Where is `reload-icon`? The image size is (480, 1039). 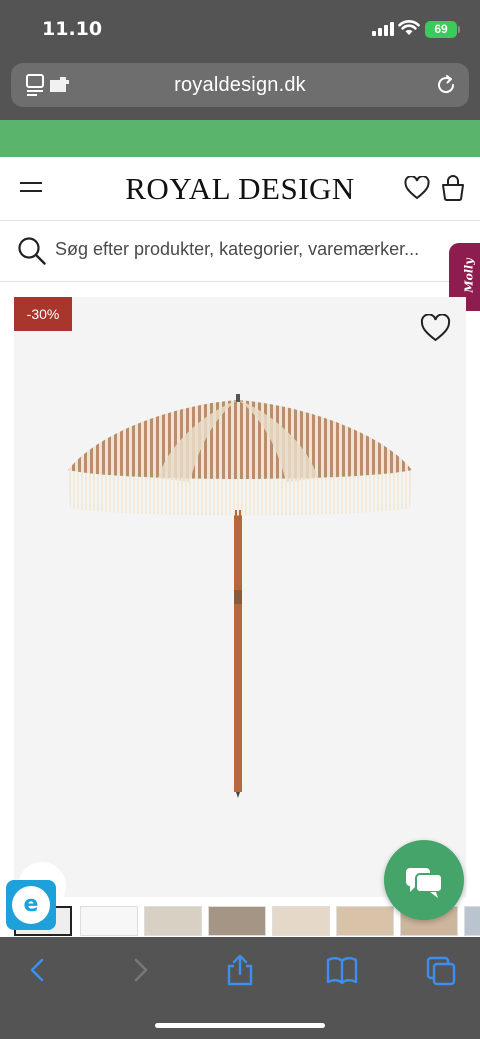 reload-icon is located at coordinates (446, 85).